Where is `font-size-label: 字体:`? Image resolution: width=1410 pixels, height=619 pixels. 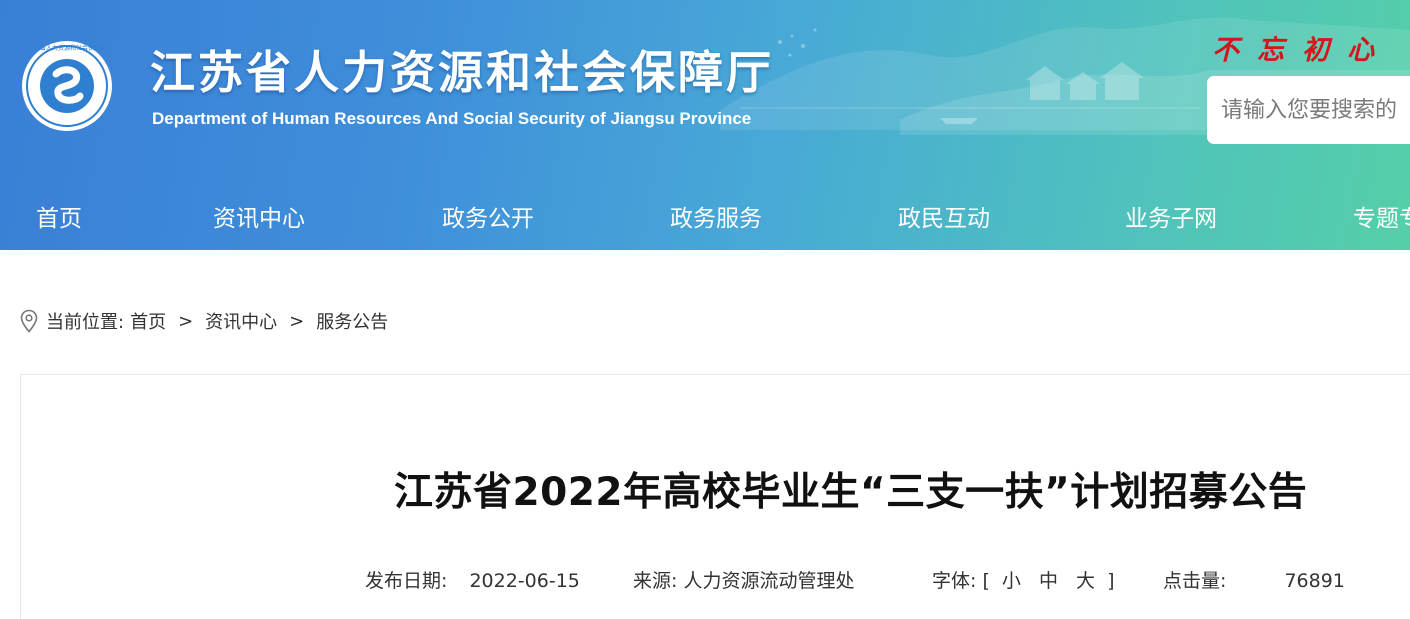 font-size-label: 字体: is located at coordinates (954, 581).